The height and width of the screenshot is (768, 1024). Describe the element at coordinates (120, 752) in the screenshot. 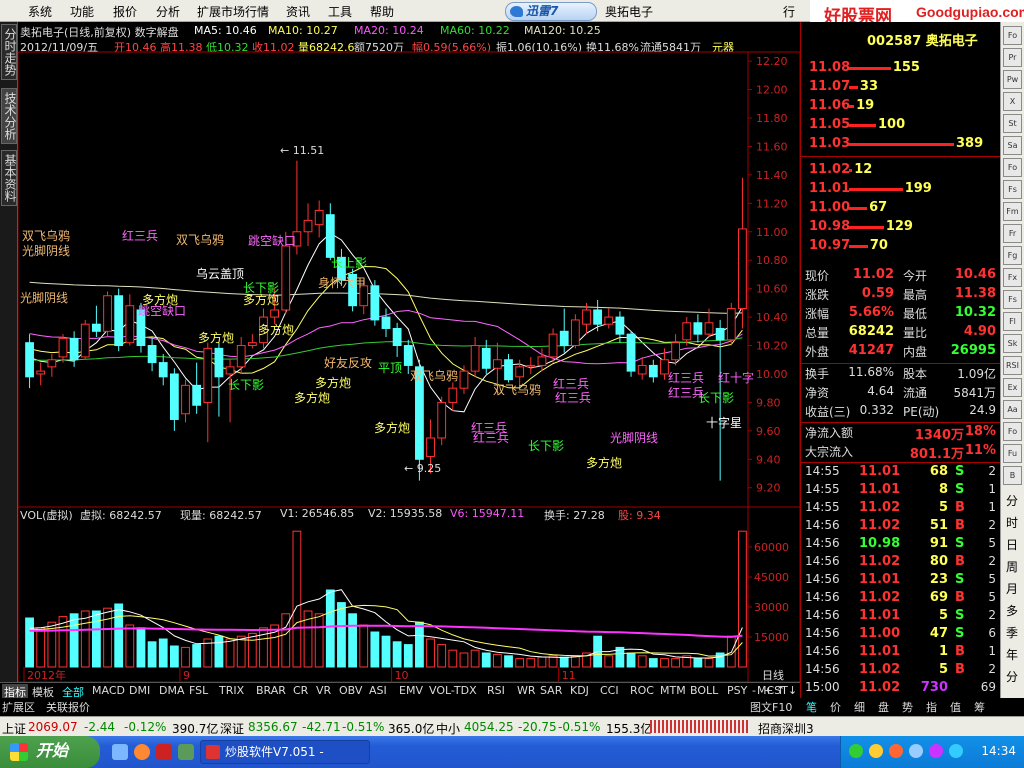

I see `quicklaunch-ie-icon` at that location.